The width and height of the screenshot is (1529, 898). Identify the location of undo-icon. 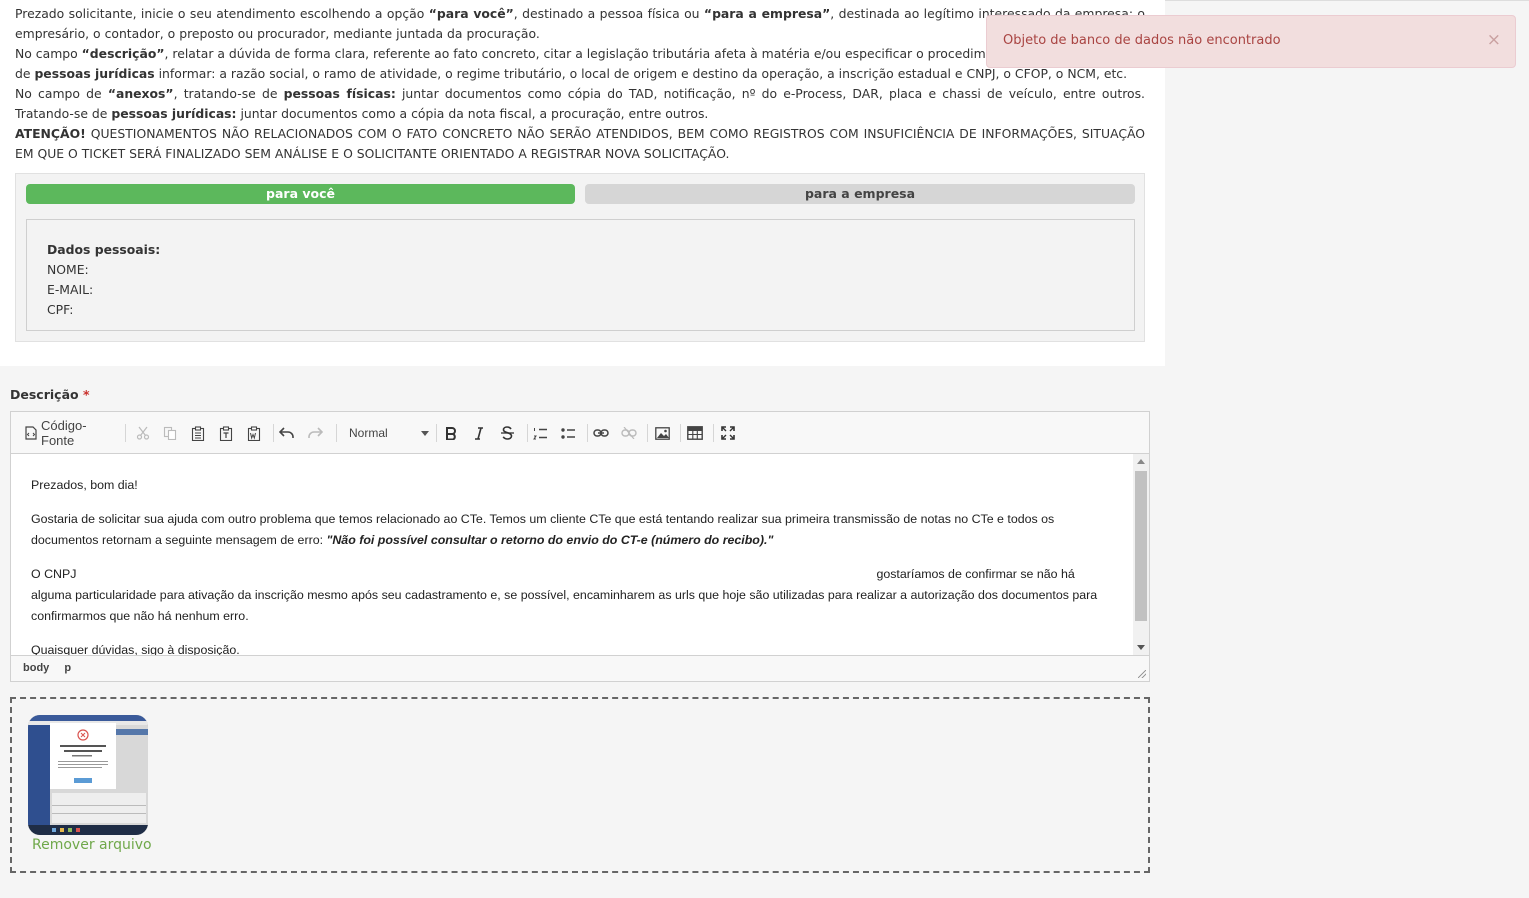
(287, 433).